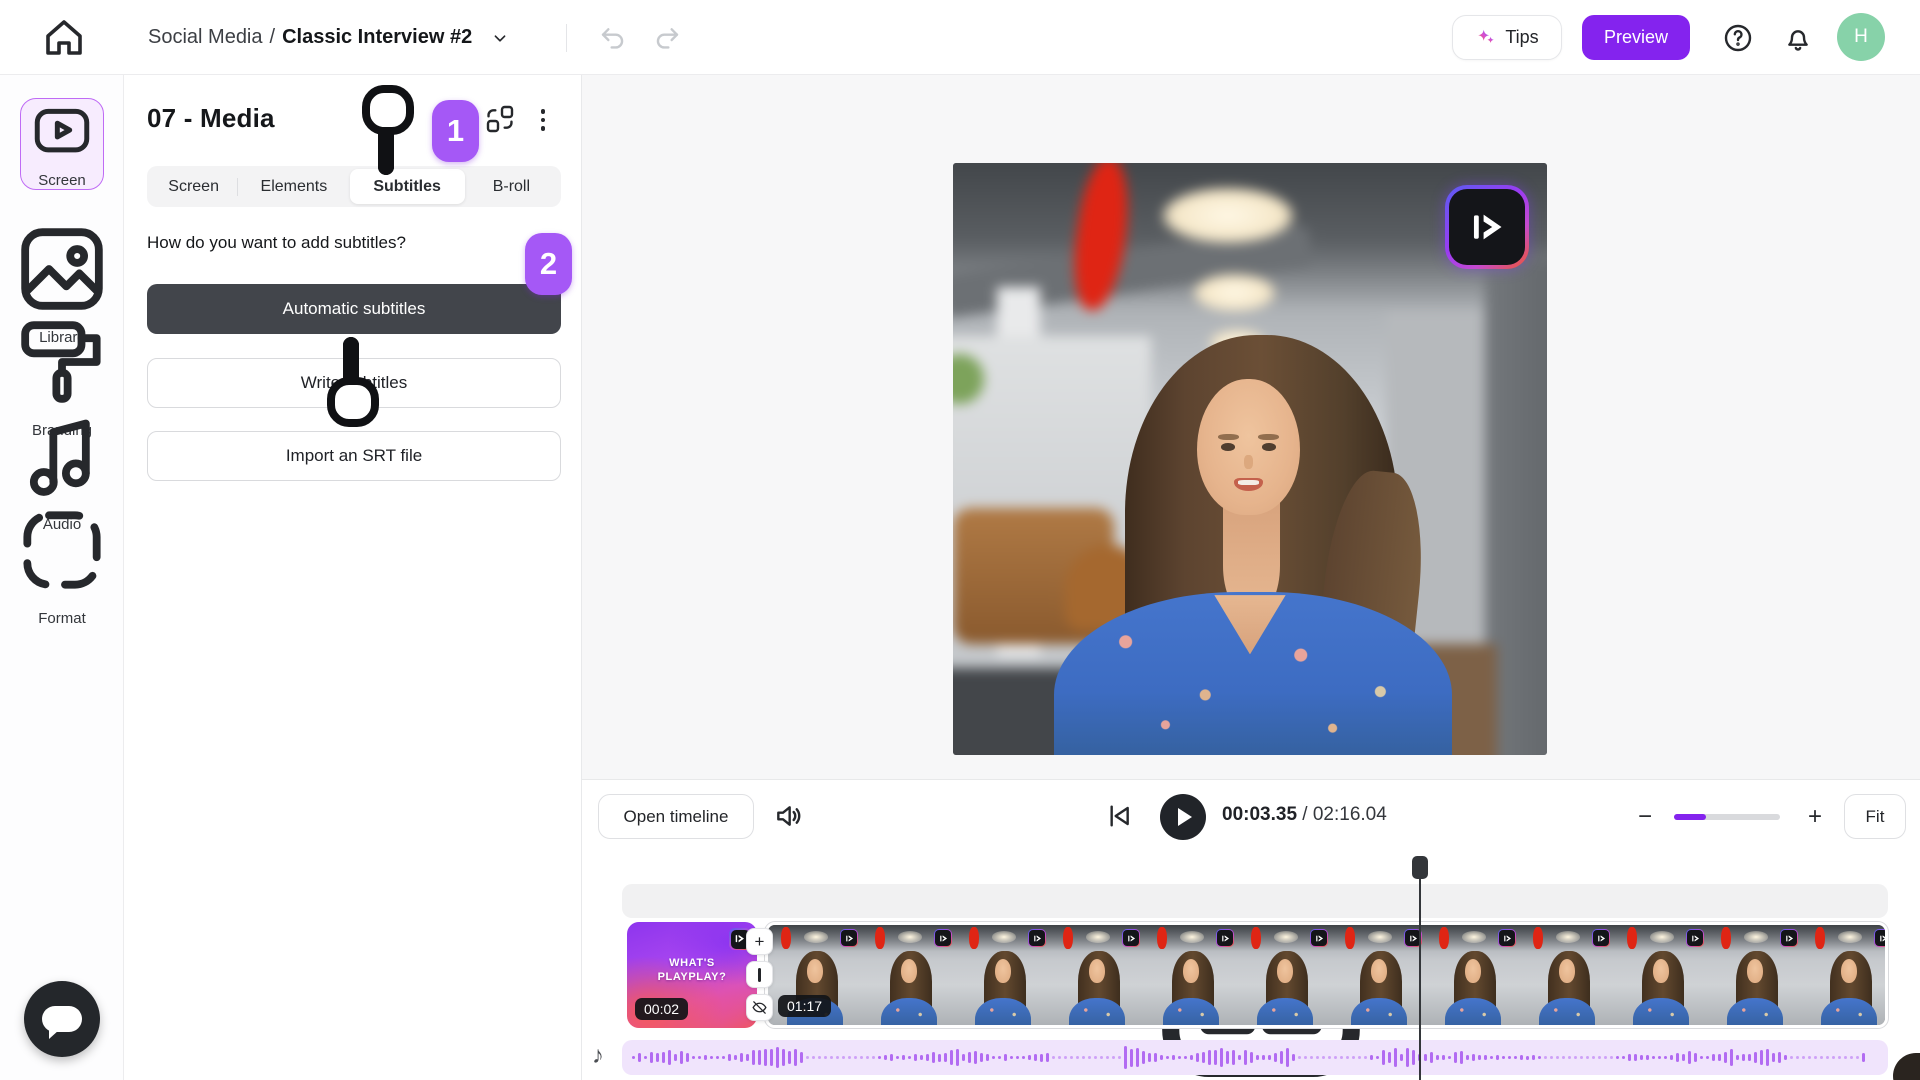 This screenshot has width=1920, height=1080. I want to click on audio-track, so click(1255, 1057).